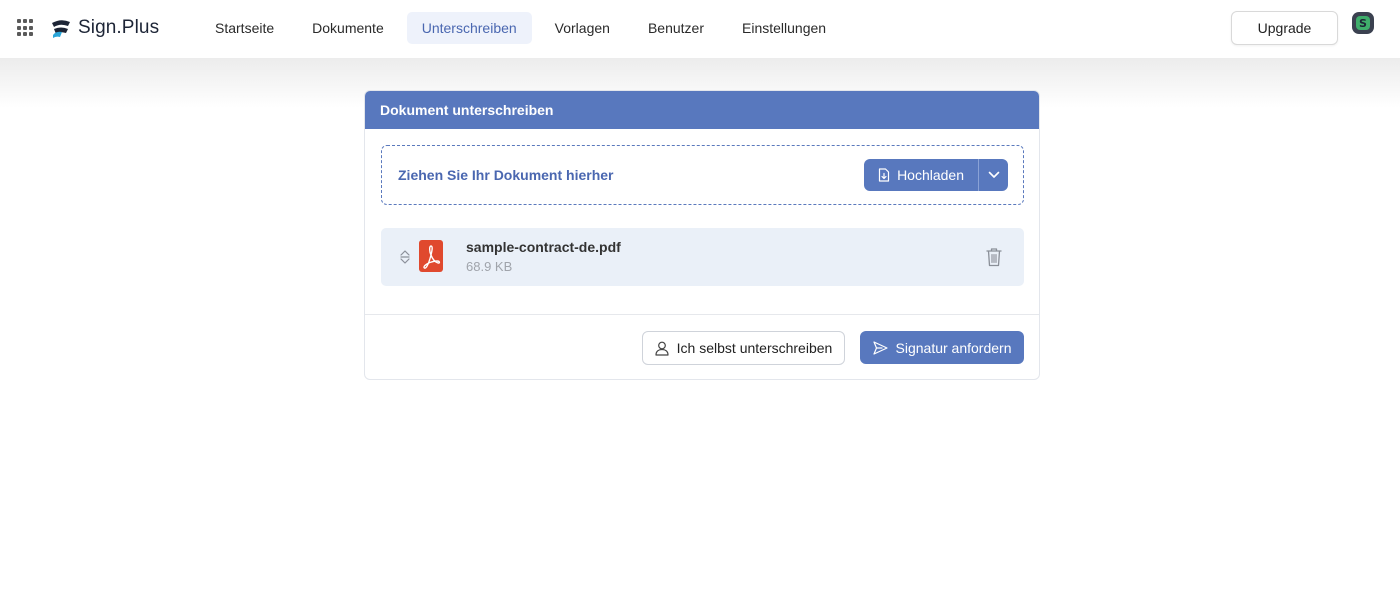  Describe the element at coordinates (702, 314) in the screenshot. I see `footer-divider` at that location.